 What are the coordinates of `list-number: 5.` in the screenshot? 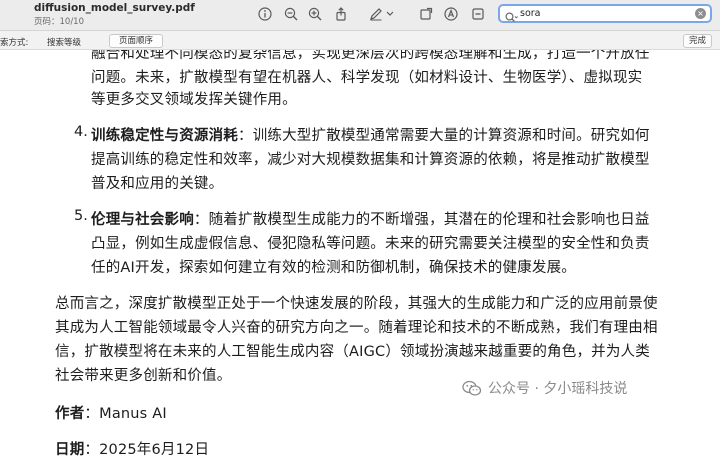 It's located at (81, 216).